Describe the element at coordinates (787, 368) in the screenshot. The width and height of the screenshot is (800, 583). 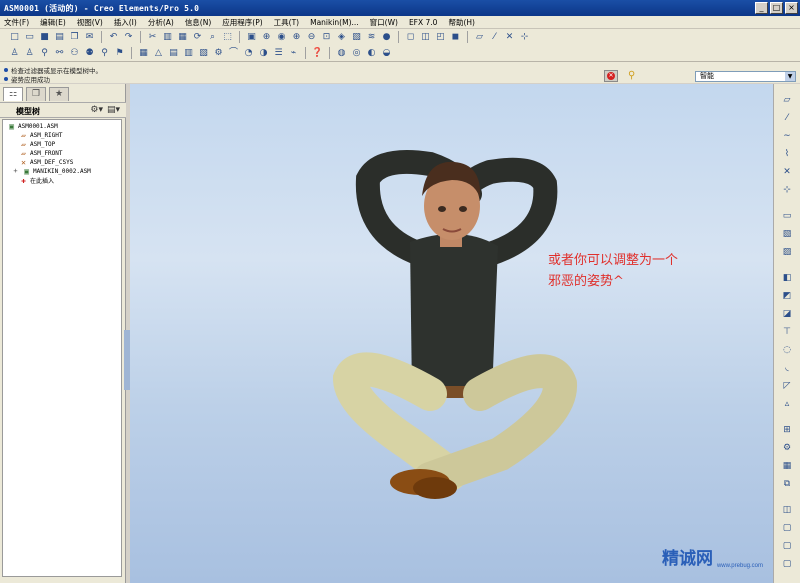
I see `round-icon: ◟` at that location.